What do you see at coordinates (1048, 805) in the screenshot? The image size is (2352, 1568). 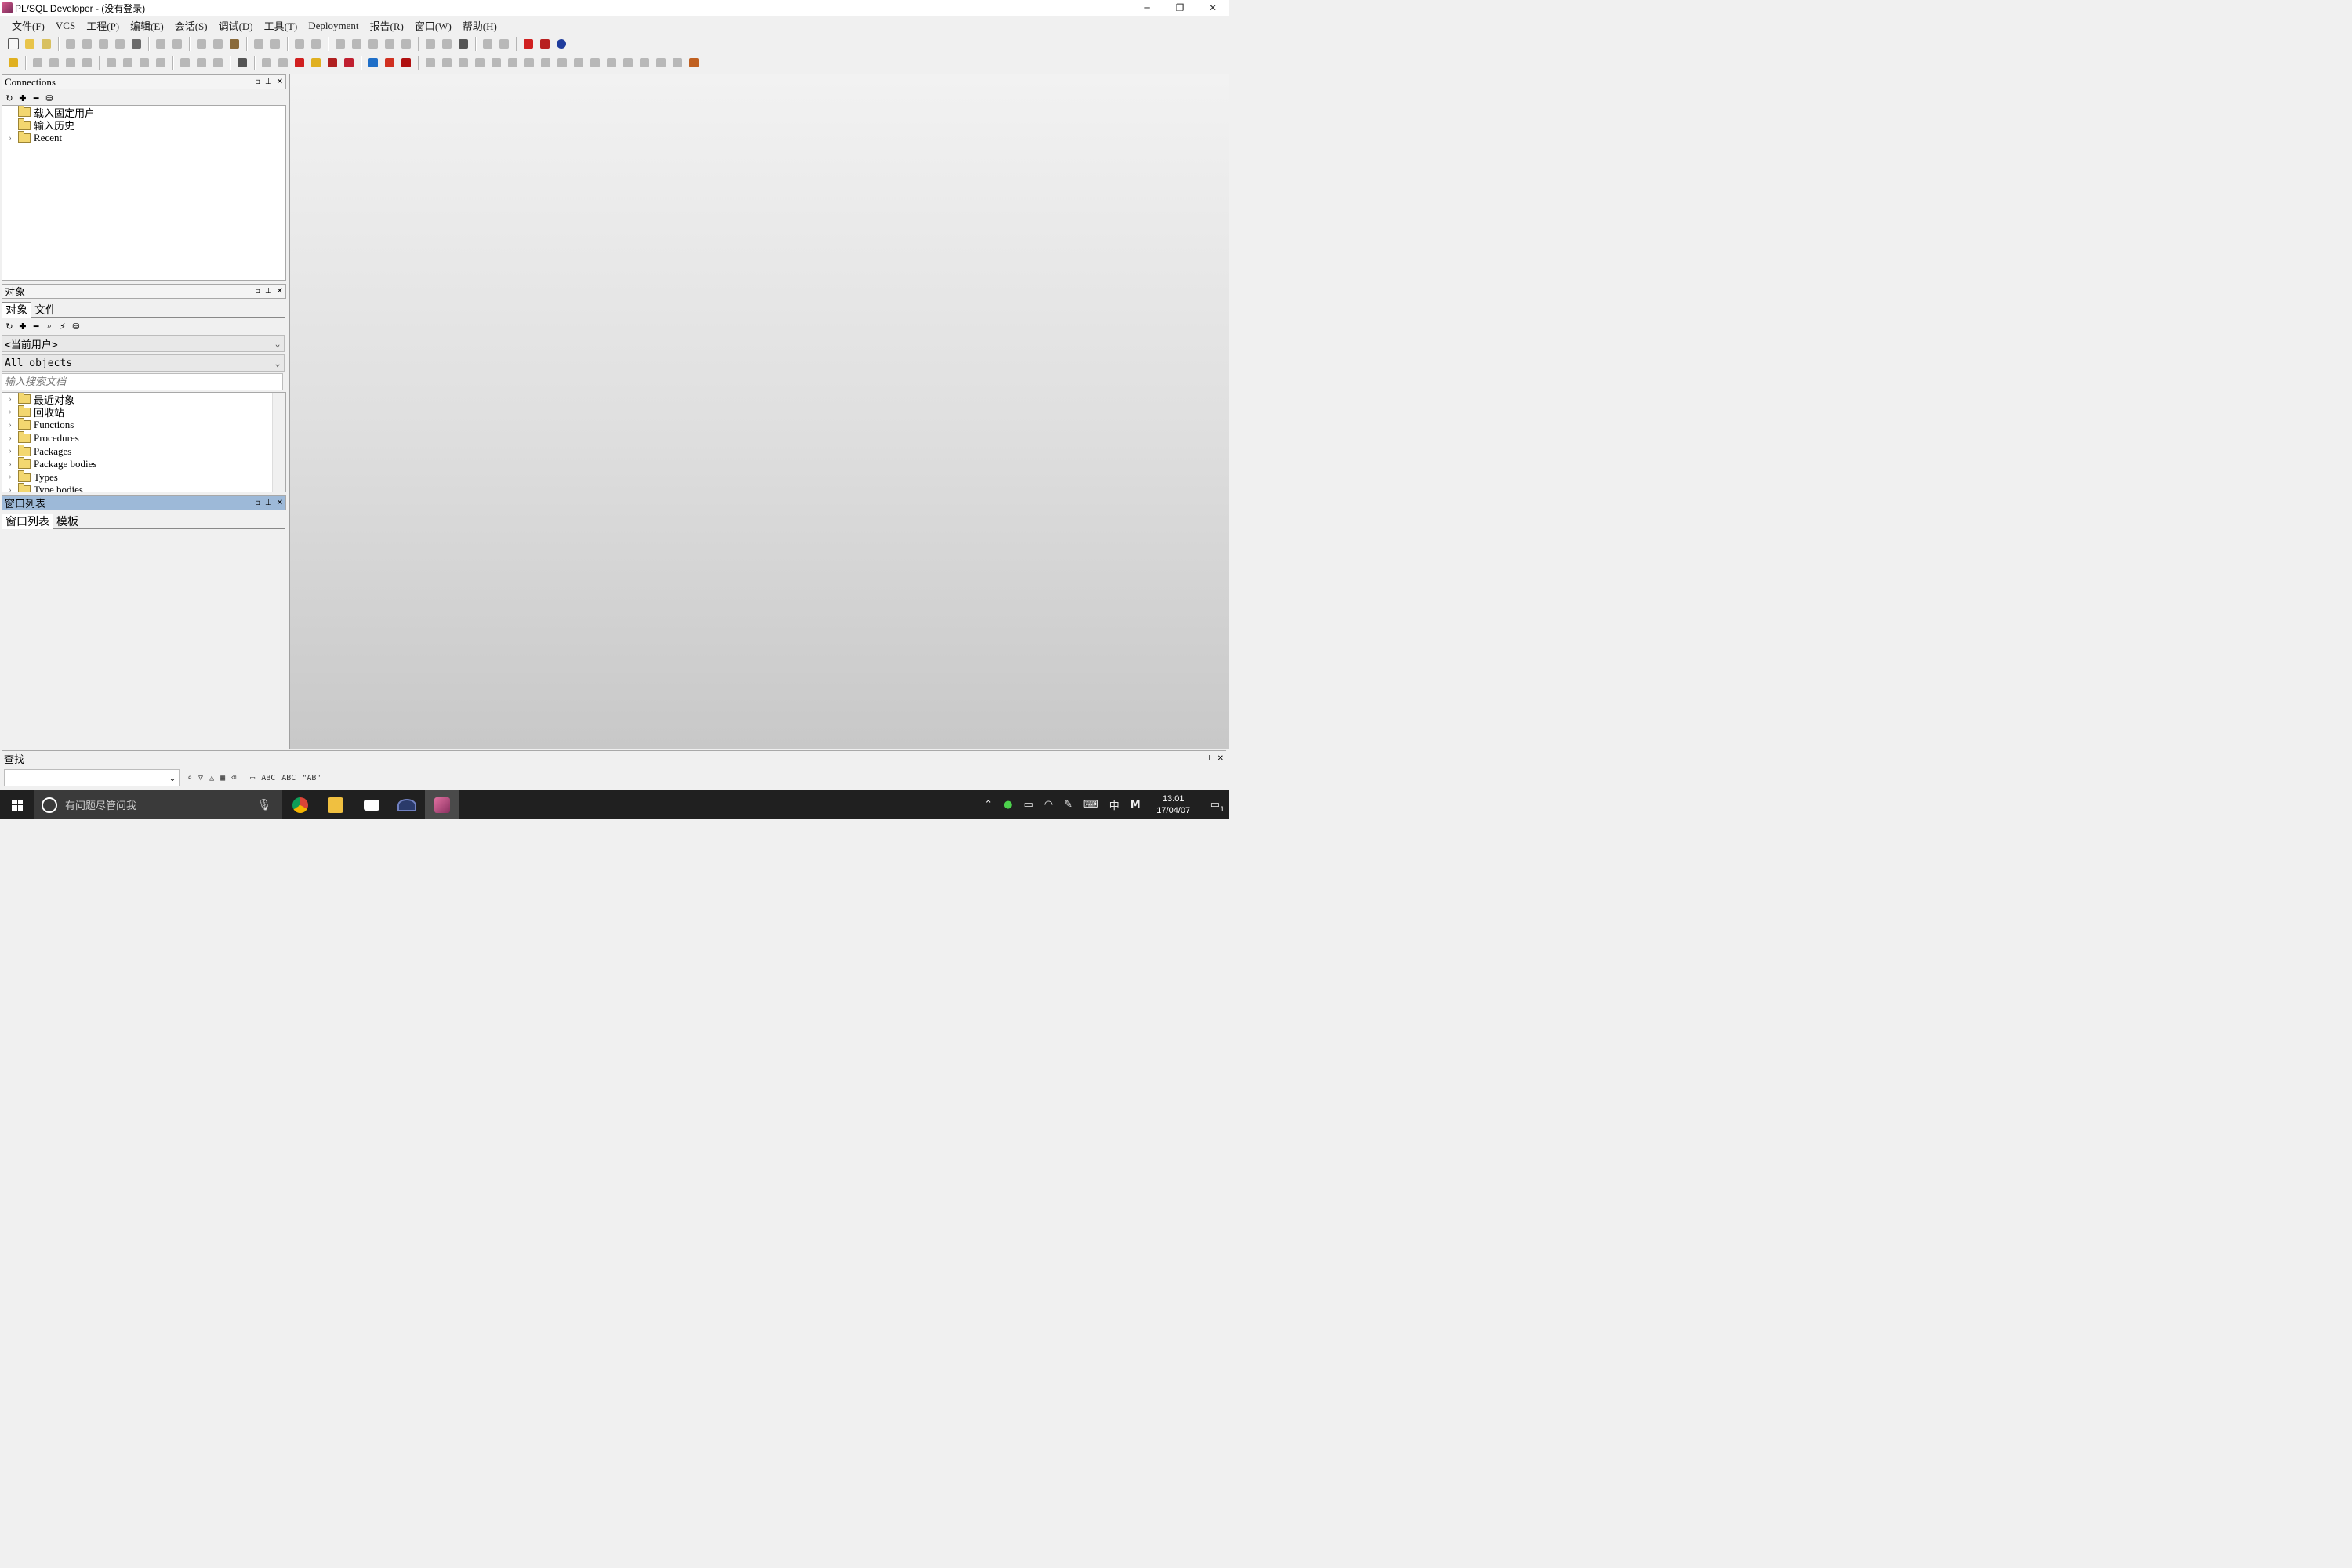 I see `wifi-icon: ◠` at bounding box center [1048, 805].